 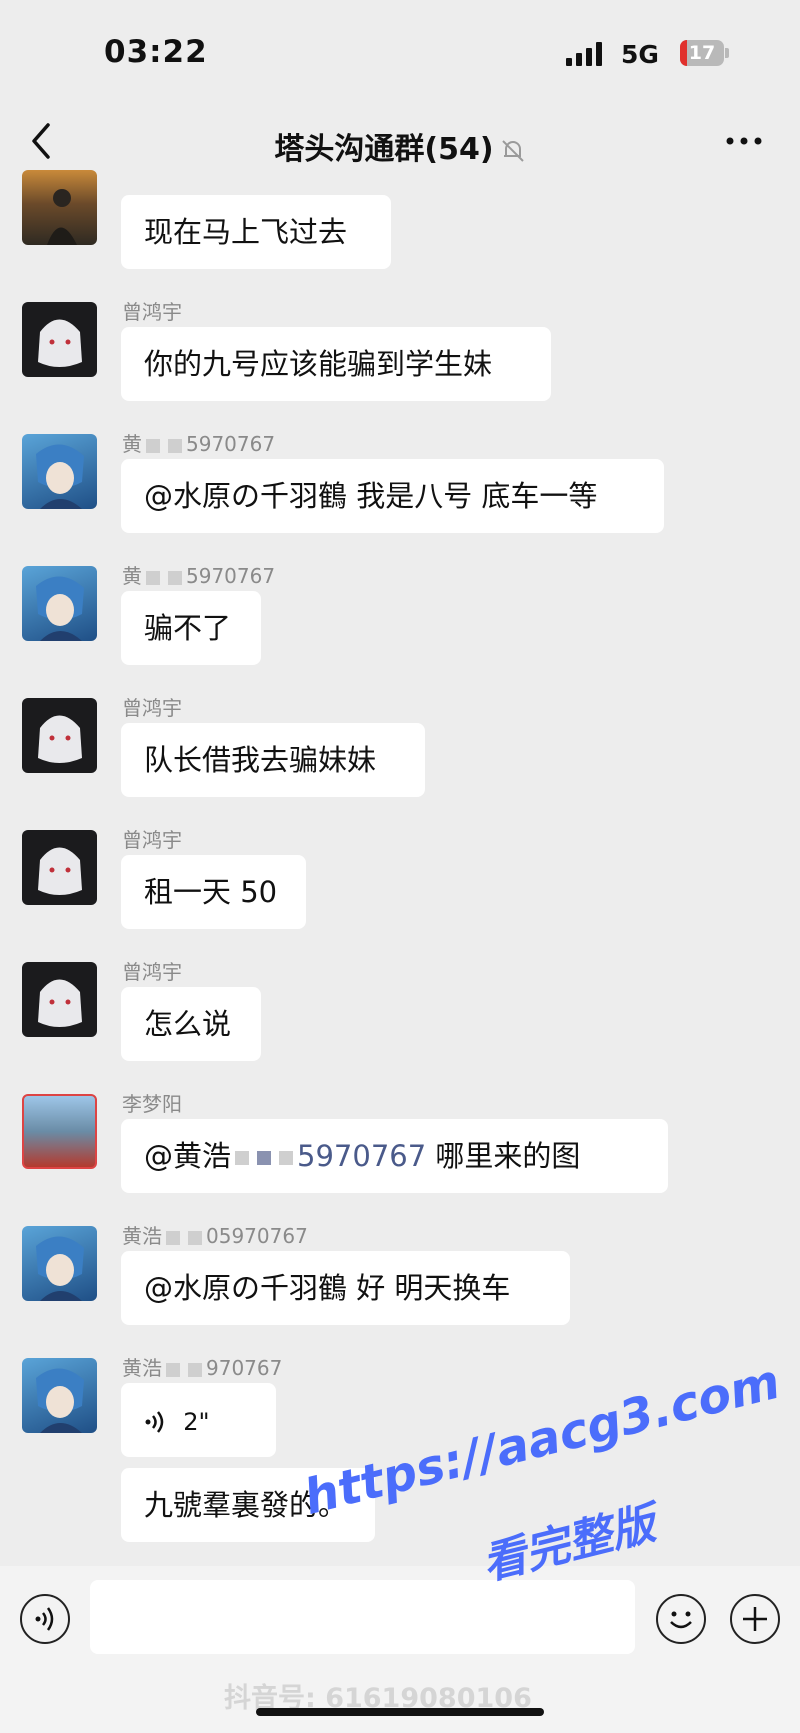 I want to click on voice-input-button, so click(x=45, y=1619).